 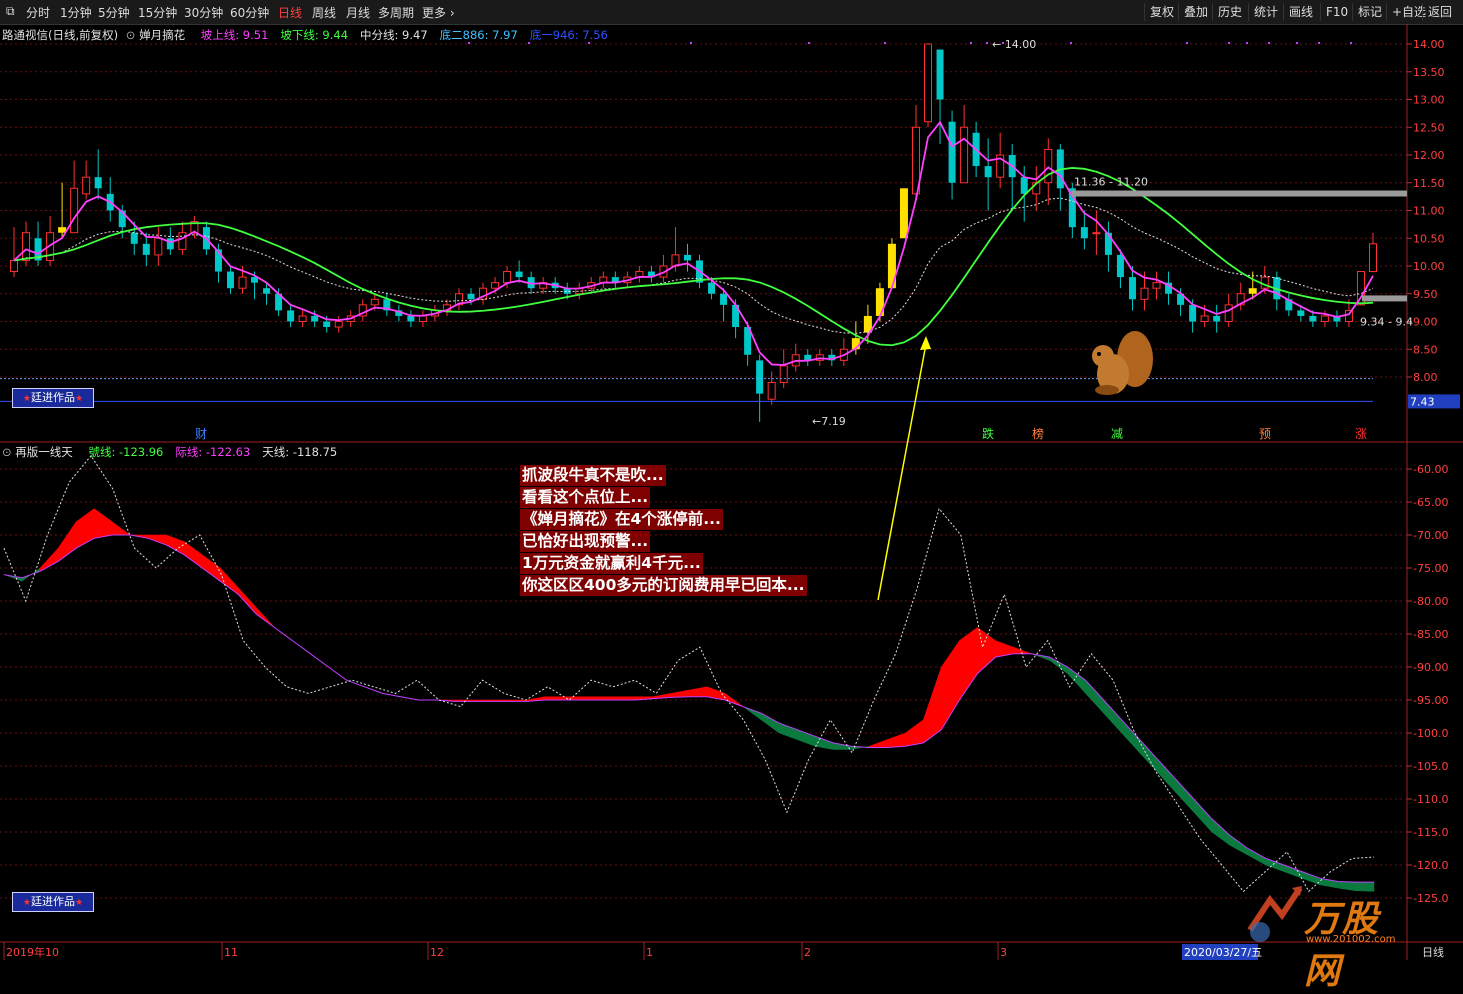 What do you see at coordinates (201, 434) in the screenshot?
I see `event-marker: 财` at bounding box center [201, 434].